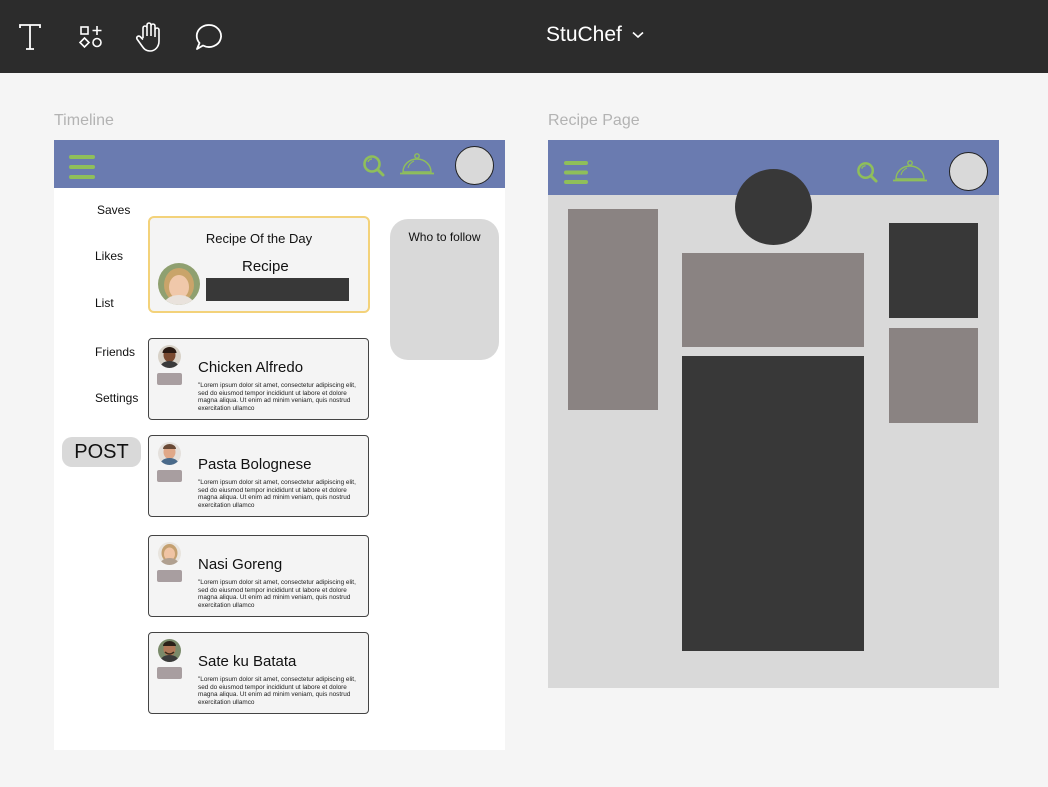 The image size is (1048, 787). What do you see at coordinates (277, 289) in the screenshot?
I see `recipe-of-the-day-placeholder` at bounding box center [277, 289].